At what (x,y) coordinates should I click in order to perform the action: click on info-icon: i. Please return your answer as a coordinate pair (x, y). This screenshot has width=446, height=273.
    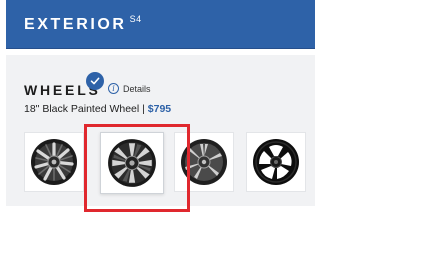
    Looking at the image, I should click on (113, 88).